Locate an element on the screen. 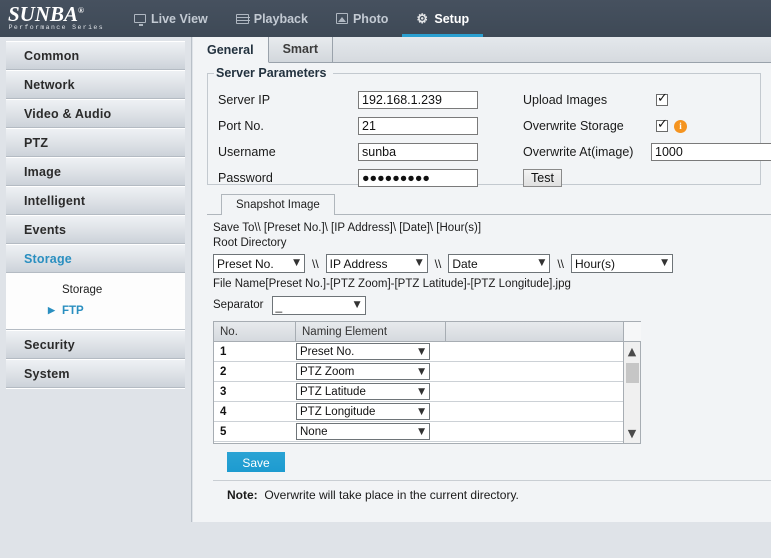 This screenshot has height=558, width=771. row-element-cell: PTZ Latitude ▼ is located at coordinates (371, 391).